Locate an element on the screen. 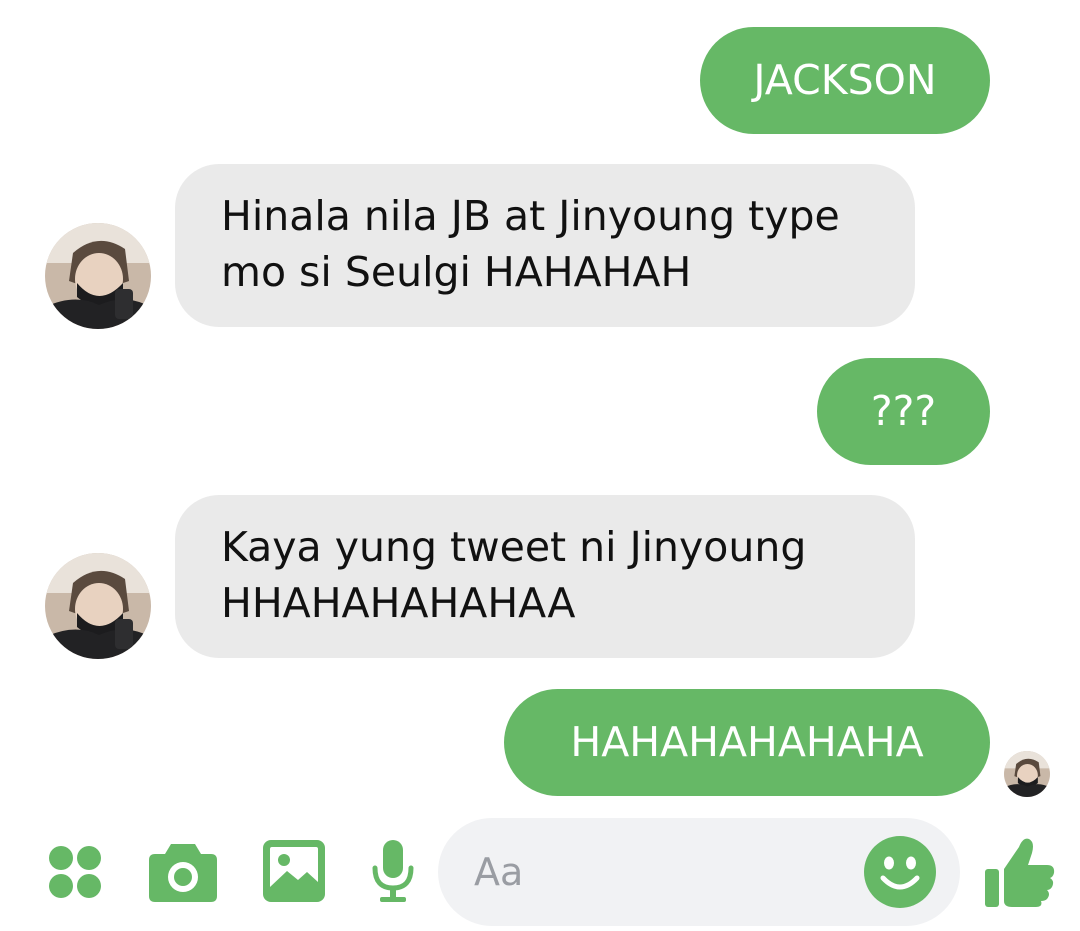  message-composer: Aa is located at coordinates (699, 872).